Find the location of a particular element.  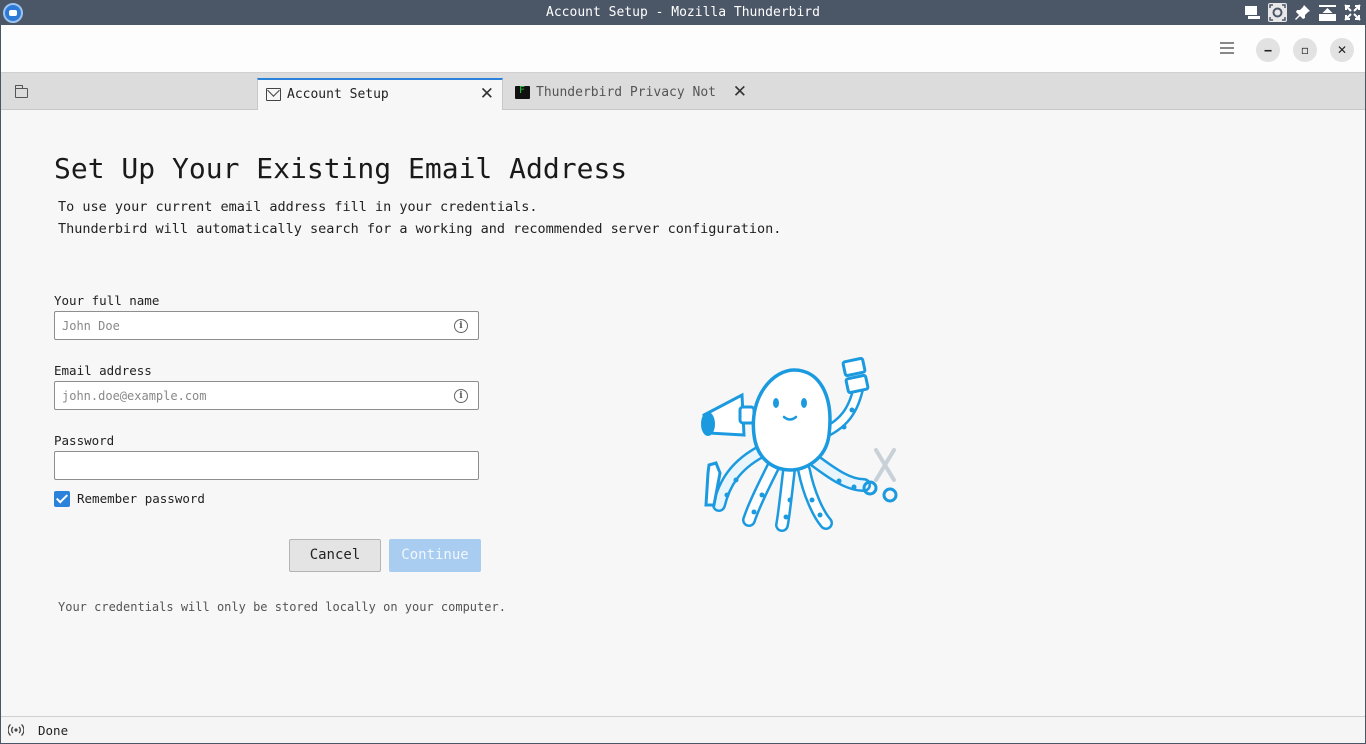

hamburger-menu-icon is located at coordinates (1227, 48).